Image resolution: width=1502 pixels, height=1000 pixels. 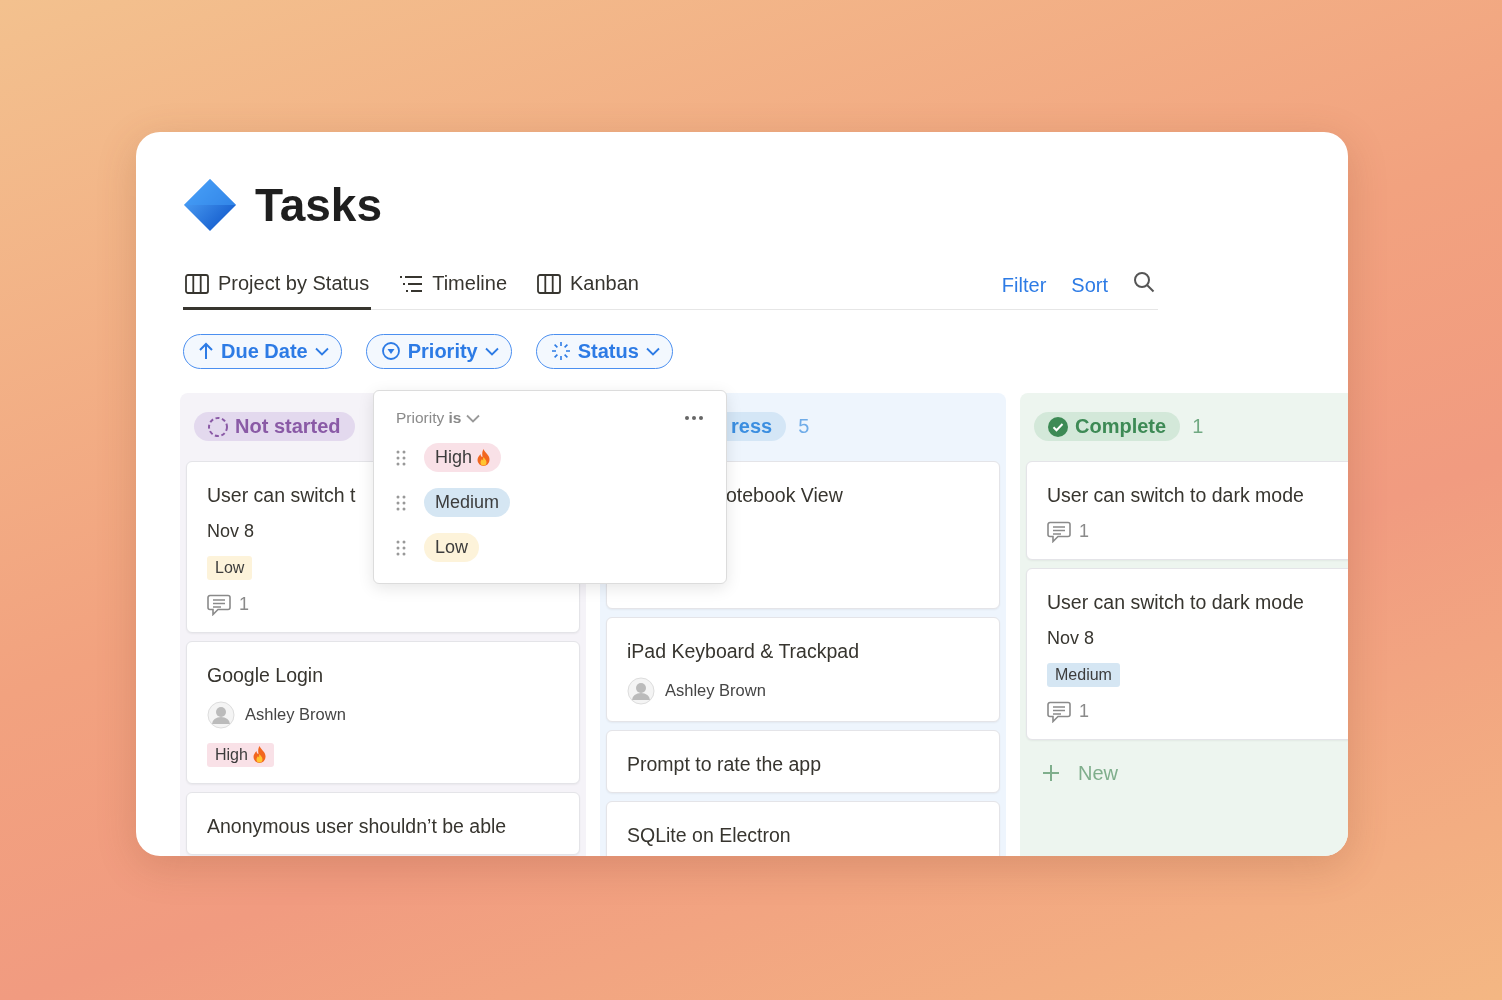 I want to click on status-label: Not started, so click(x=288, y=426).